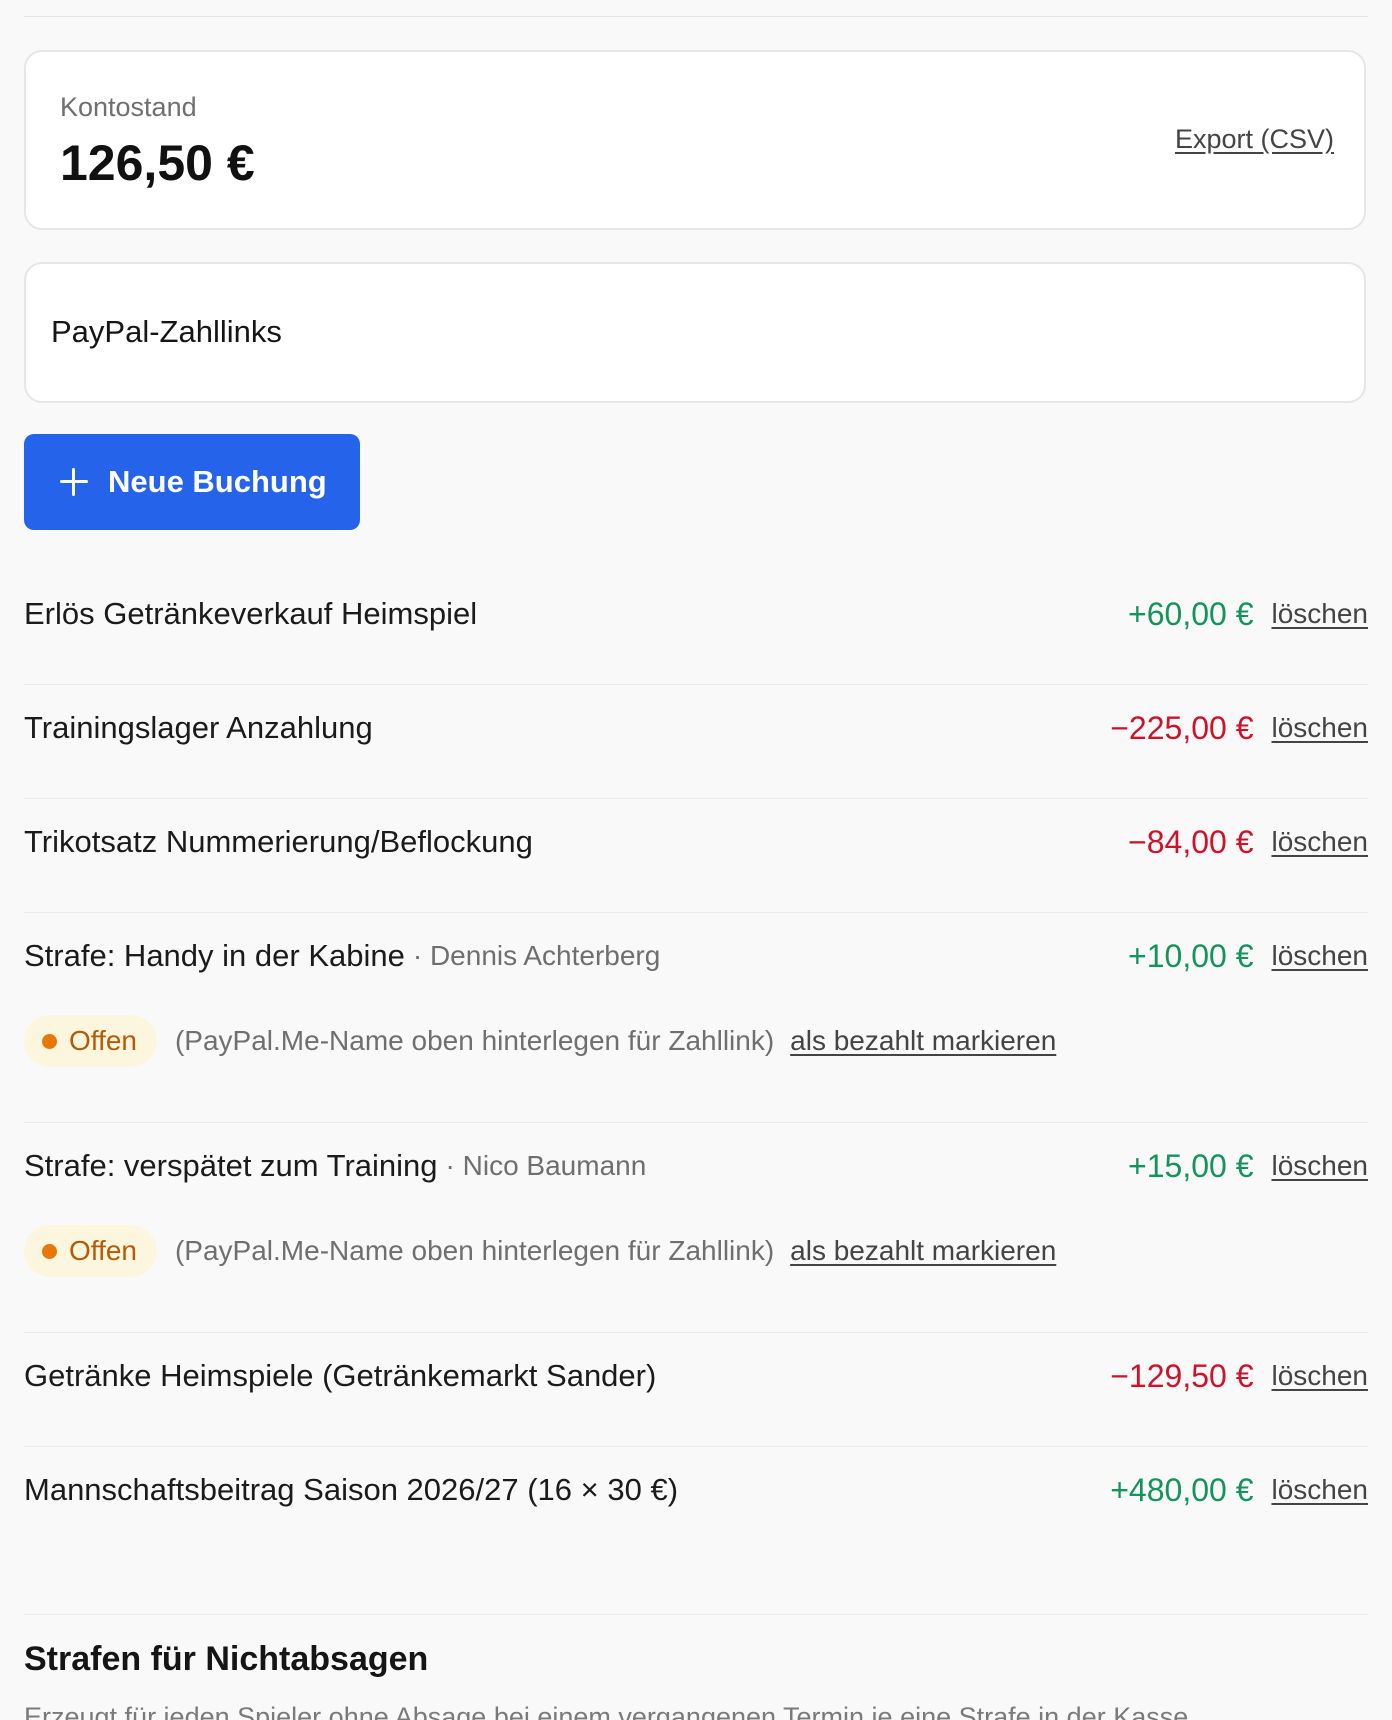 Image resolution: width=1392 pixels, height=1720 pixels. I want to click on paypal-links-title: PayPal-Zahllinks, so click(166, 331).